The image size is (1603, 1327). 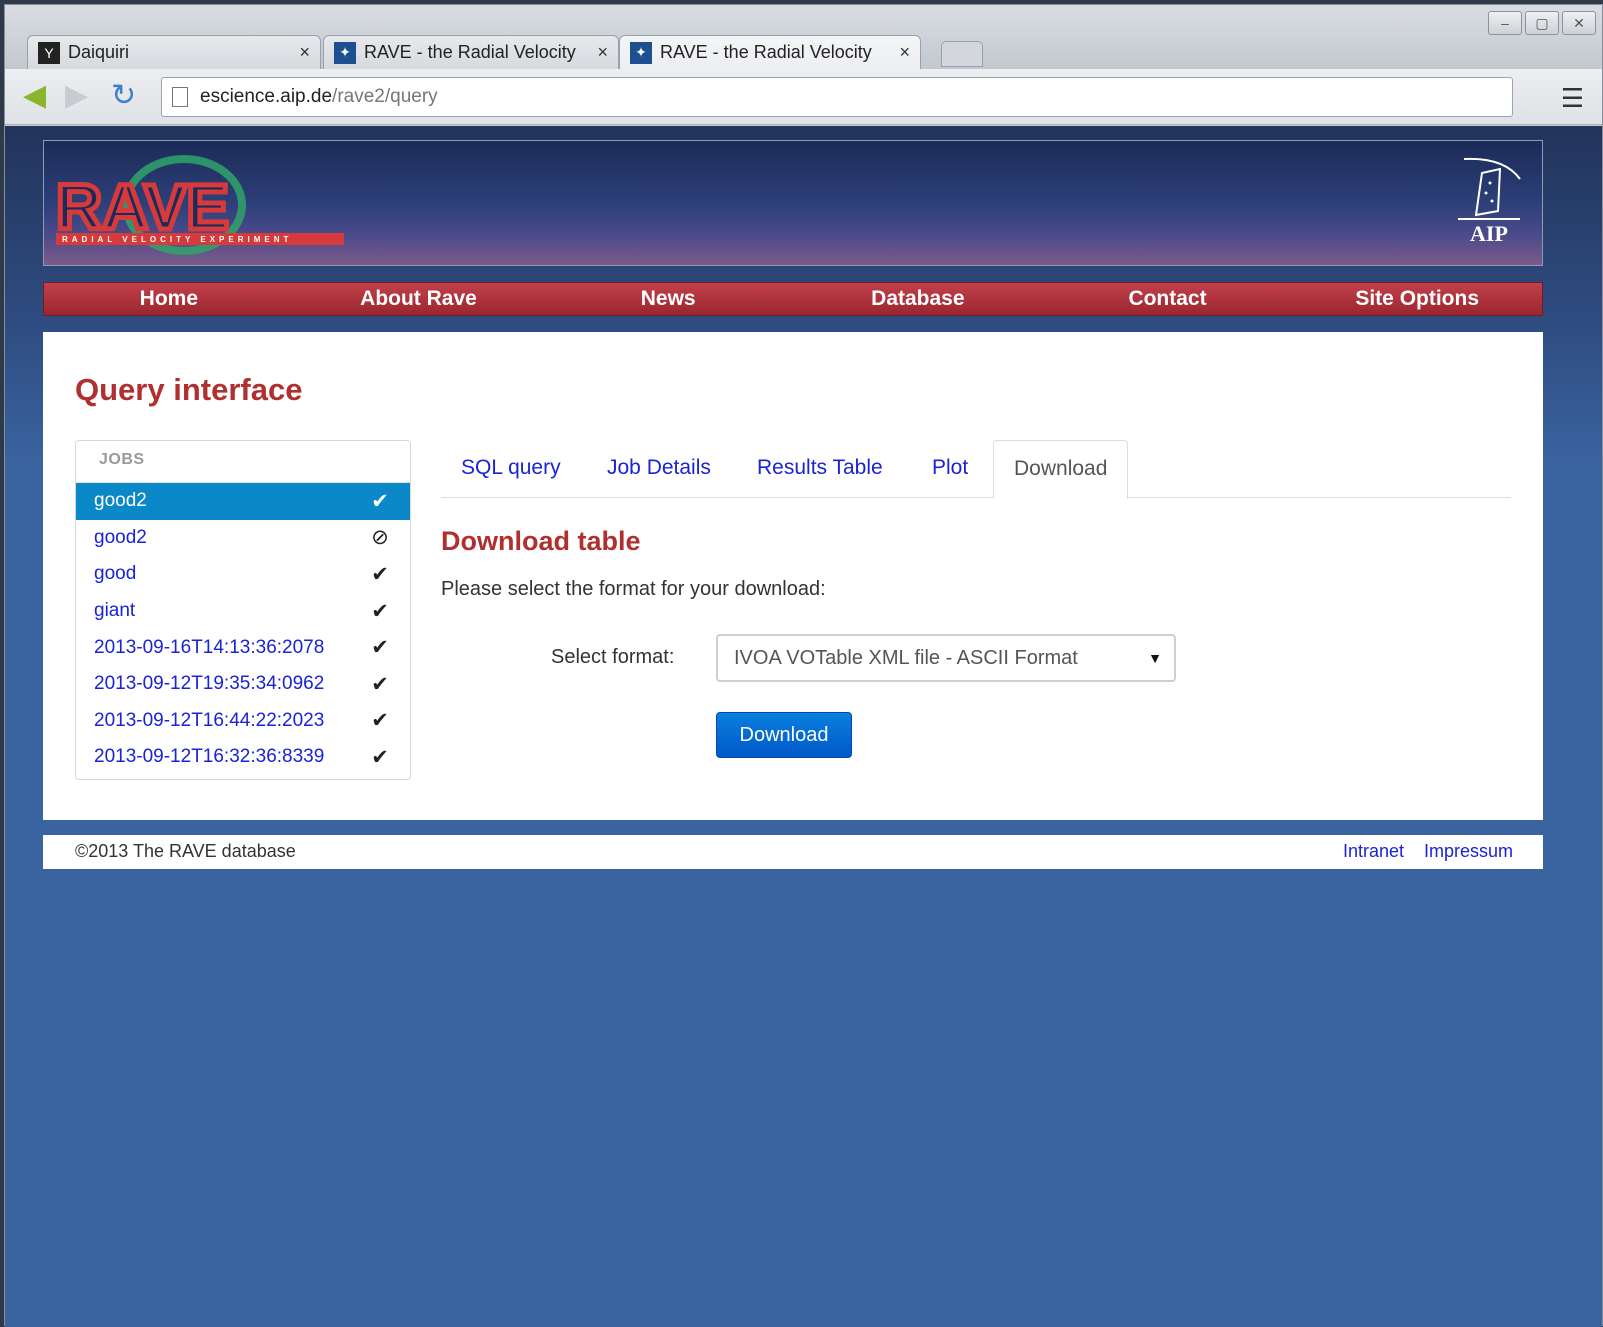 I want to click on job-item: giant ✔, so click(x=243, y=611).